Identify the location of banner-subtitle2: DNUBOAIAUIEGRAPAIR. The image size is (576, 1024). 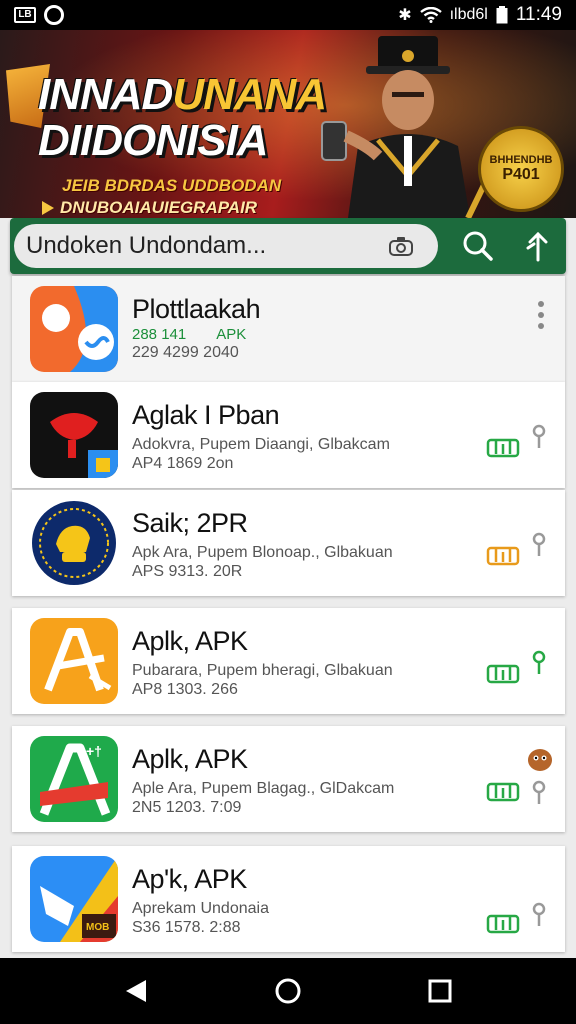
(149, 208).